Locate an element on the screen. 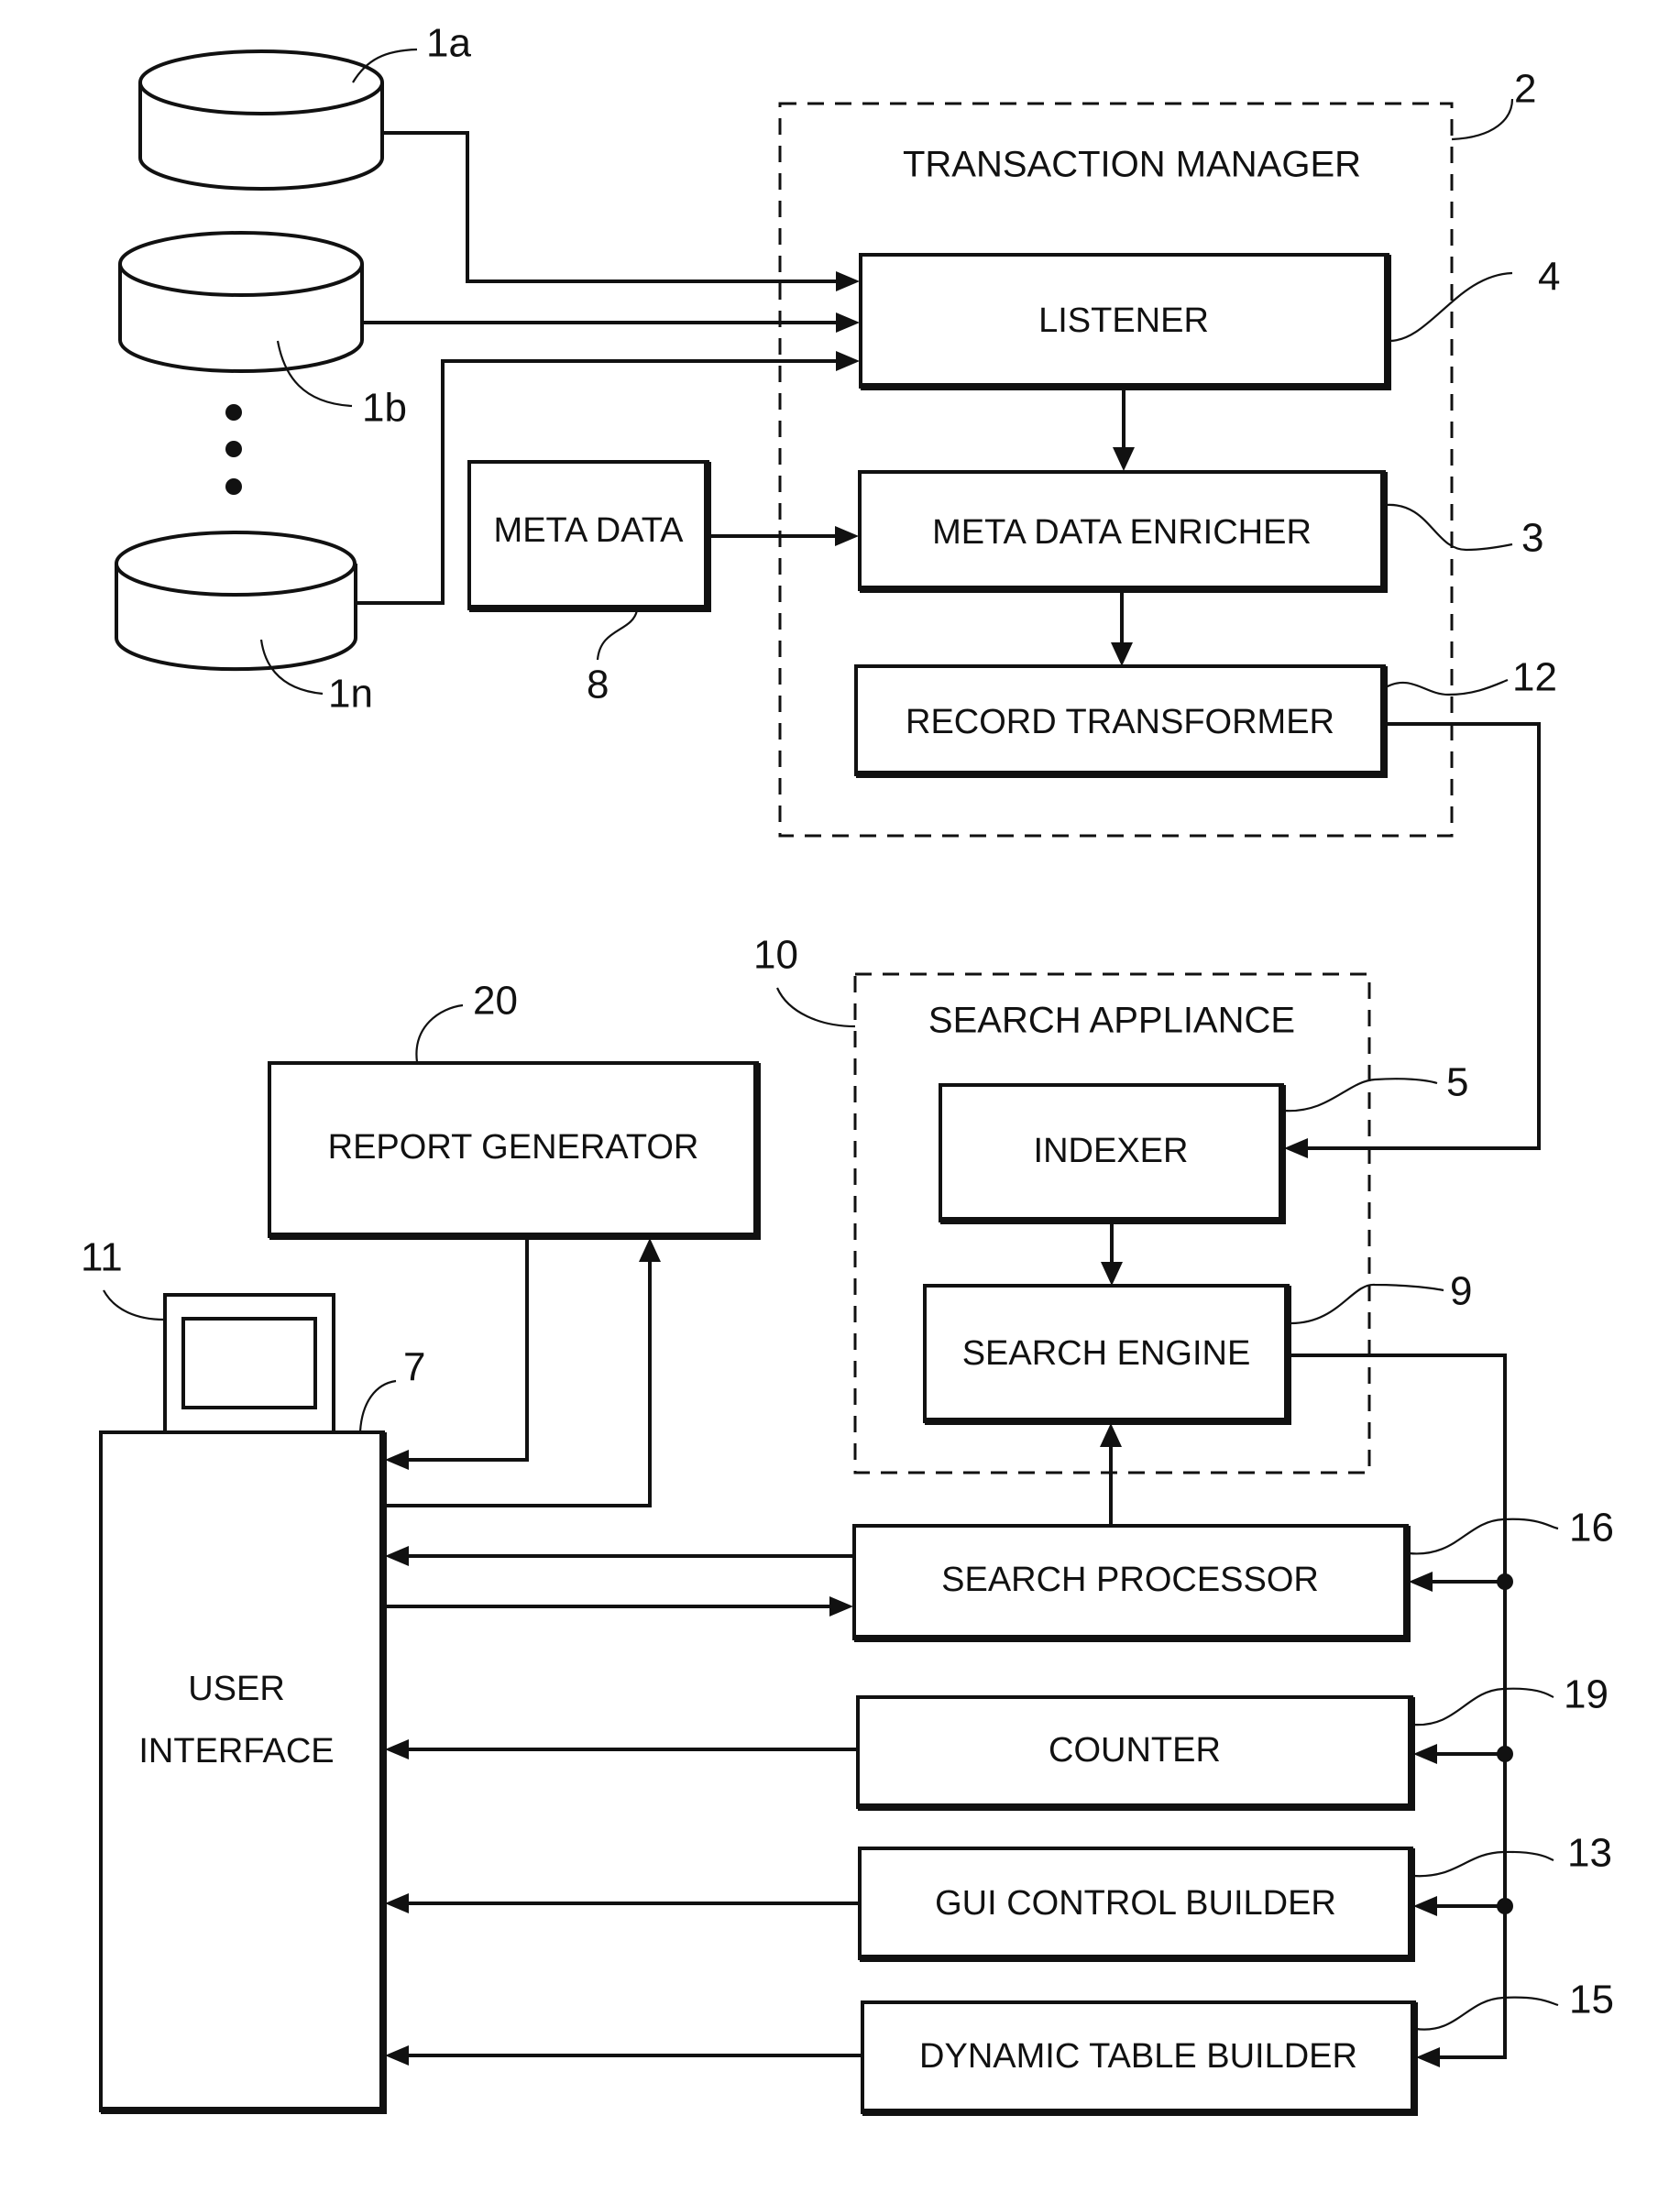 This screenshot has height=2203, width=1680. database-1n is located at coordinates (236, 601).